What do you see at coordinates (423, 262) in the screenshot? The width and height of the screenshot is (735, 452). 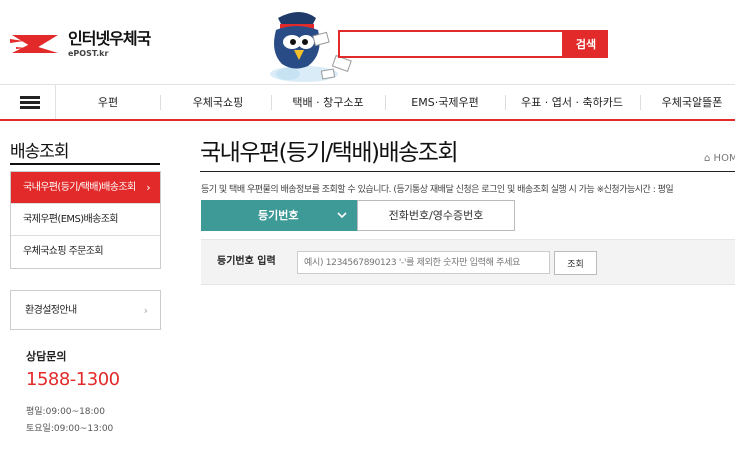 I see `tracking-number-input` at bounding box center [423, 262].